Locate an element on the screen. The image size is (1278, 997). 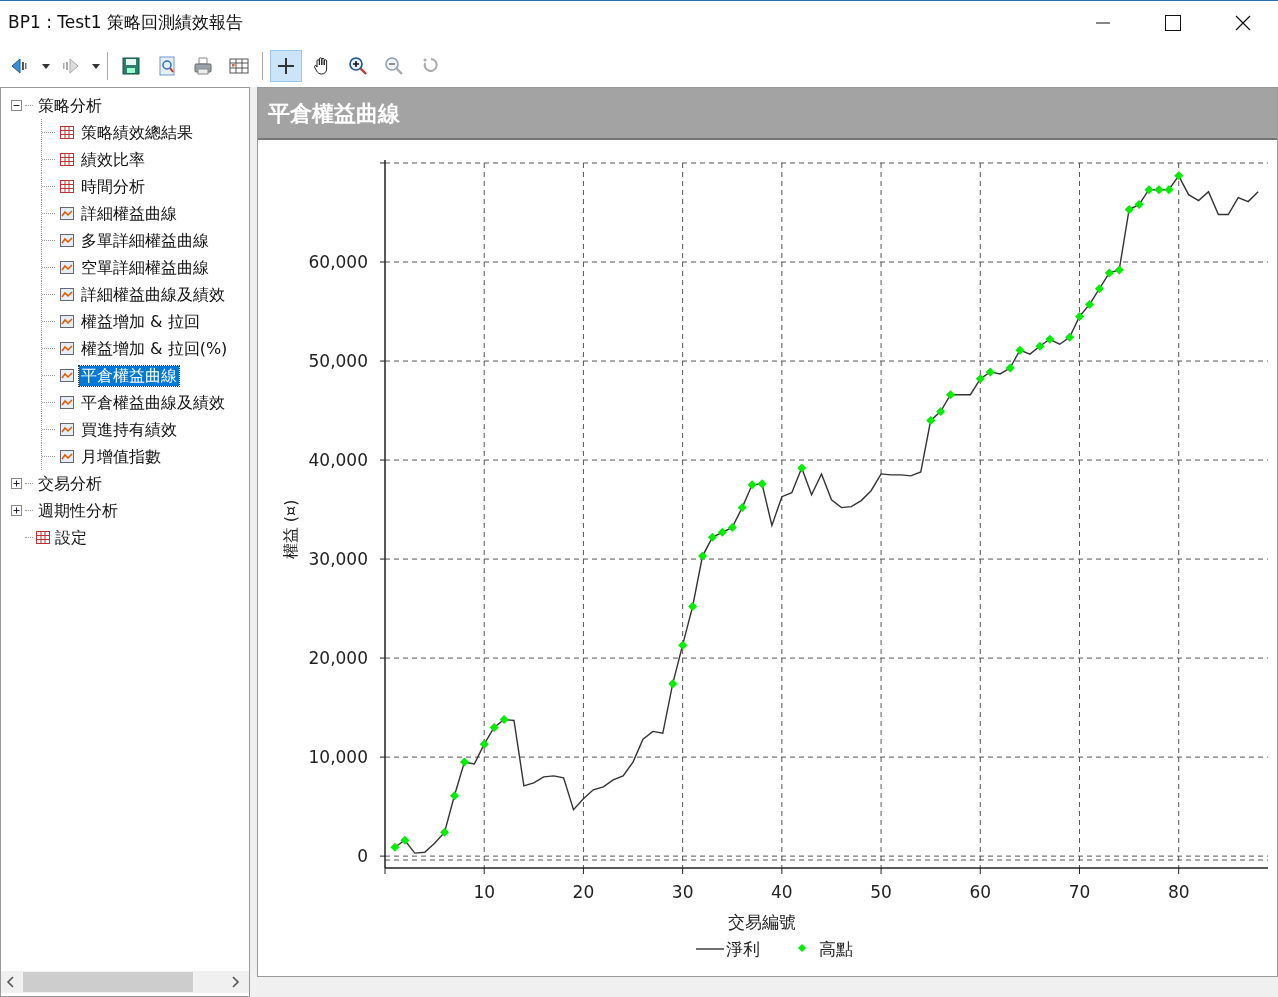
tree-item: 時間分析 is located at coordinates (113, 186).